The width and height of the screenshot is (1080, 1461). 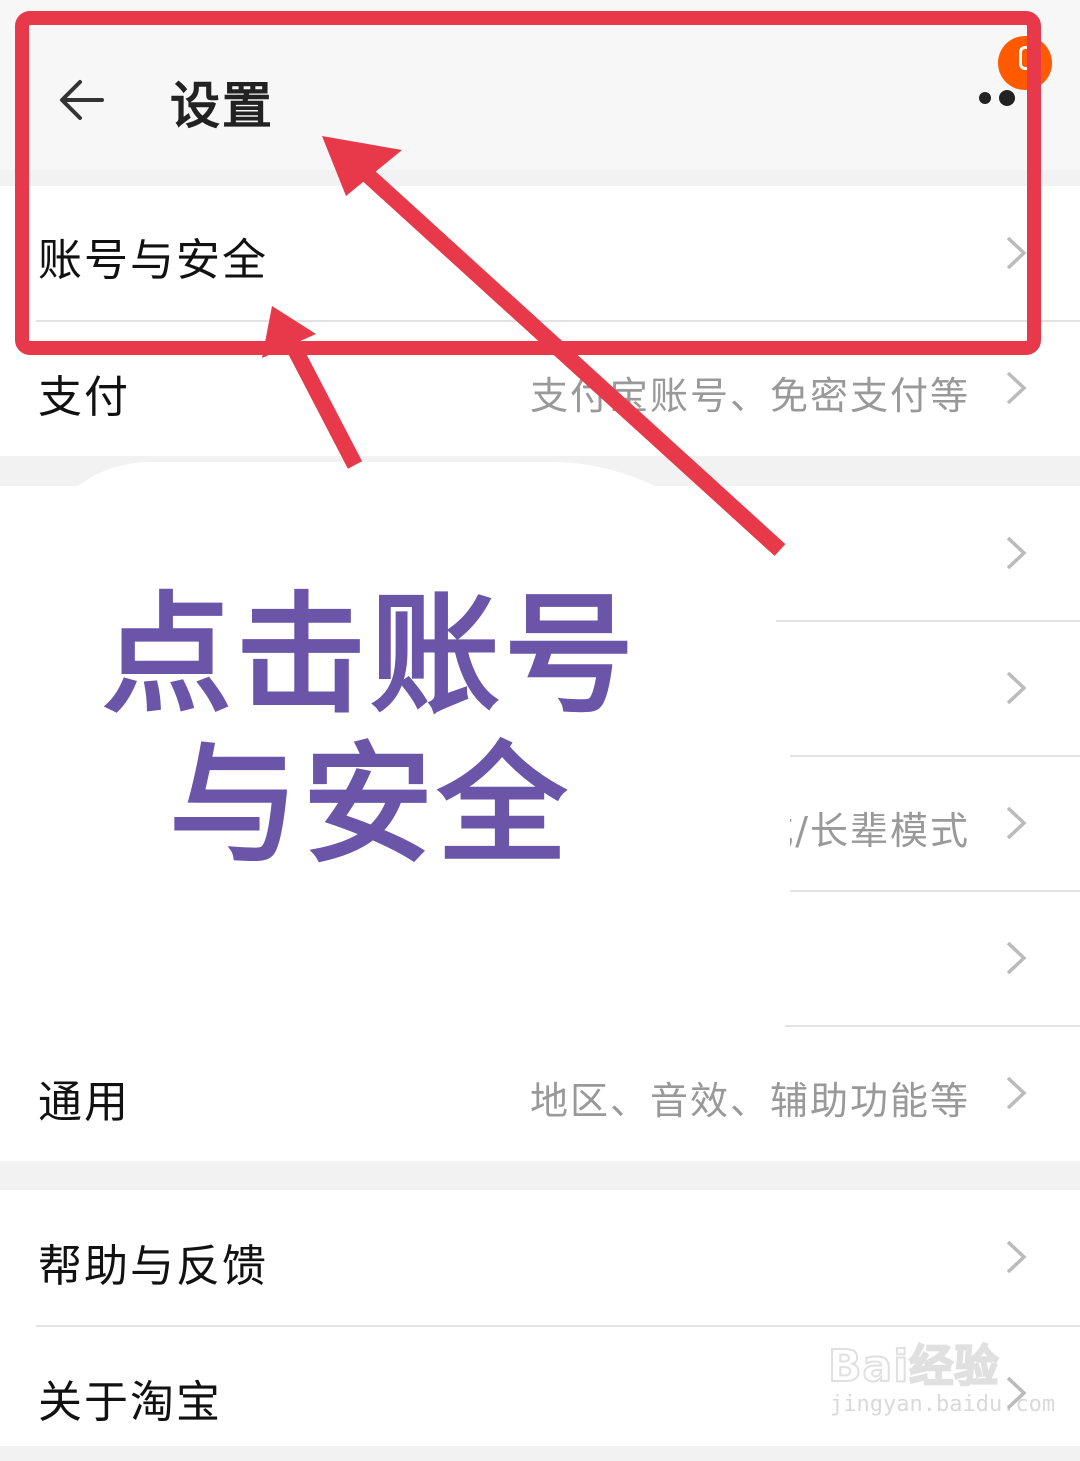 I want to click on watermark-logo: Bai经验, so click(x=913, y=1366).